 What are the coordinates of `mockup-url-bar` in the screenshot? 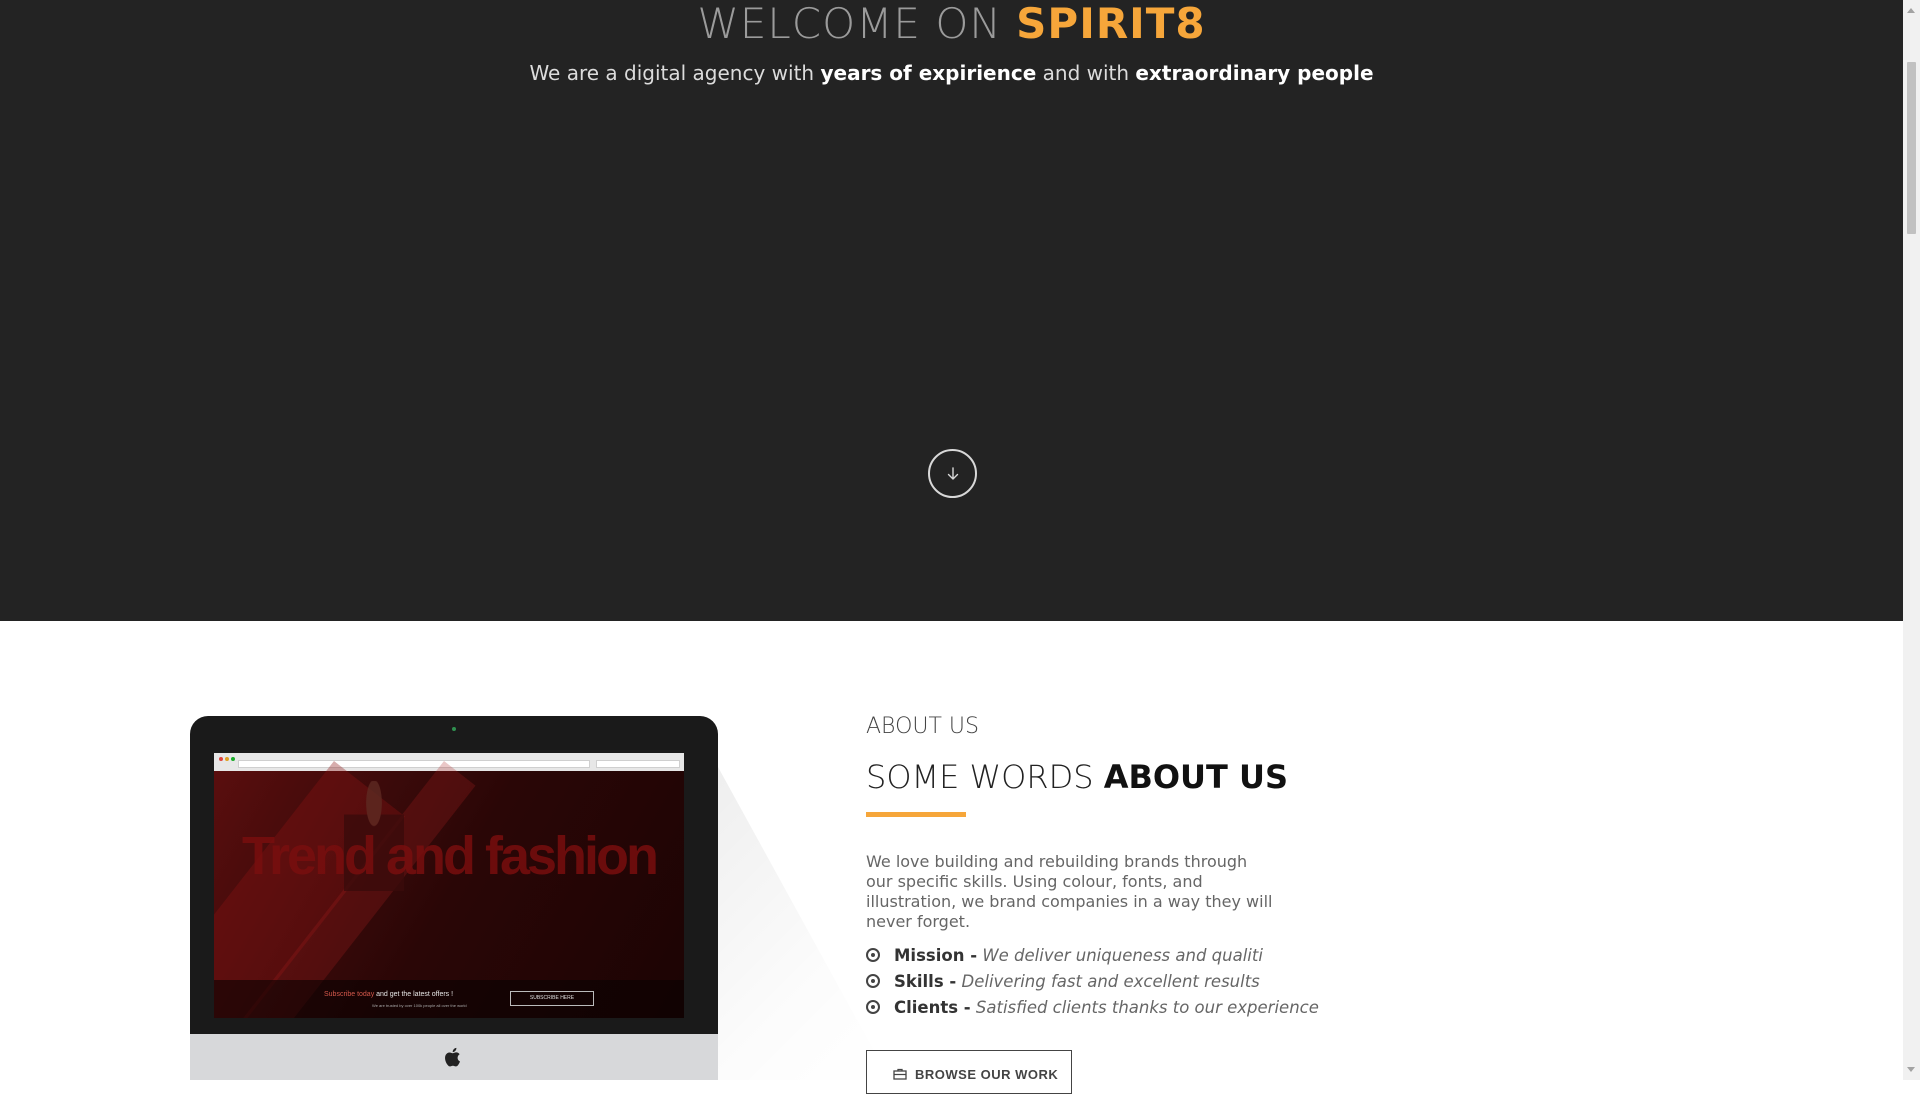 It's located at (414, 764).